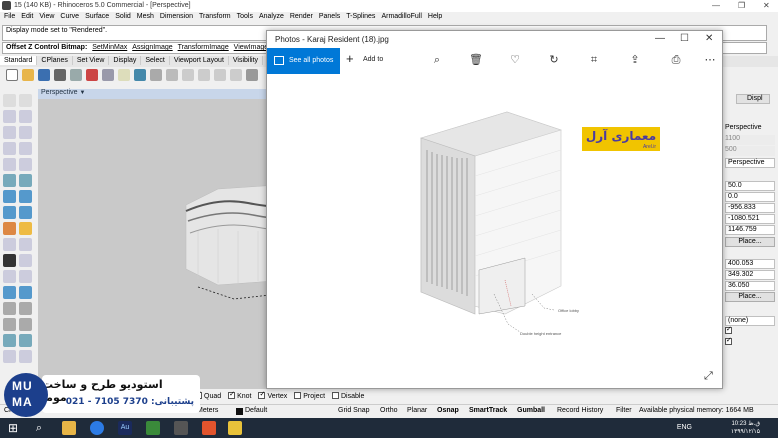  Describe the element at coordinates (750, 286) in the screenshot. I see `target-z-field: 36.050` at that location.